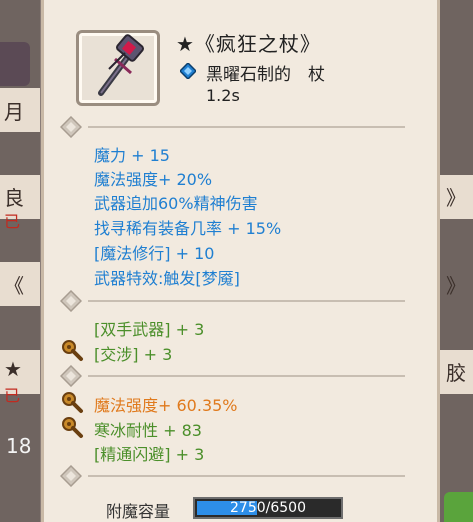  Describe the element at coordinates (121, 65) in the screenshot. I see `staff-icon` at that location.